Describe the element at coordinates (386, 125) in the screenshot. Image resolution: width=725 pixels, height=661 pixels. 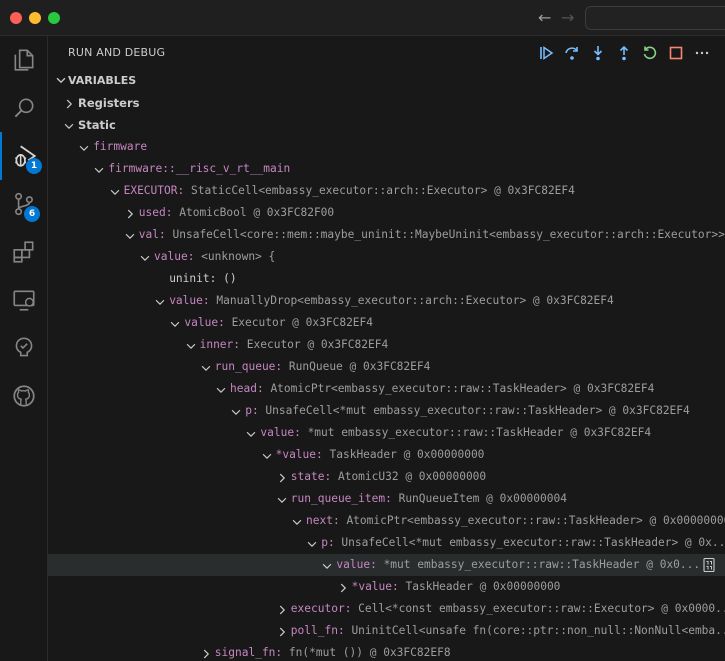
I see `variable-row: Static` at that location.